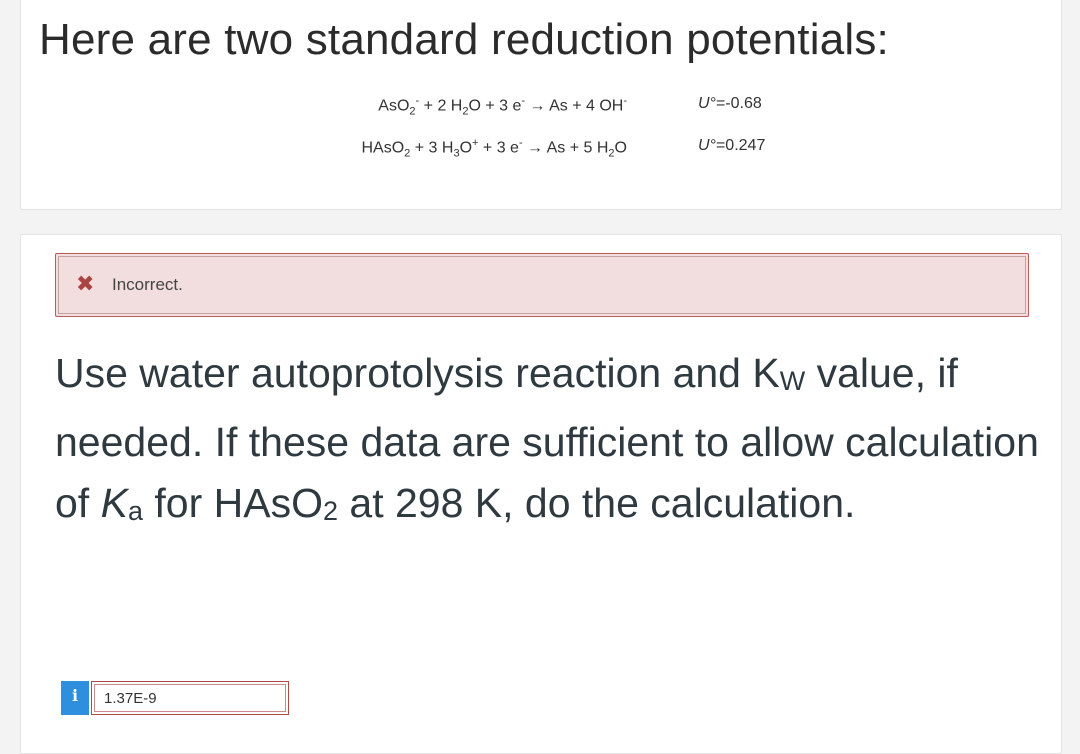 This screenshot has width=1080, height=754. I want to click on feedback-status: Incorrect., so click(147, 284).